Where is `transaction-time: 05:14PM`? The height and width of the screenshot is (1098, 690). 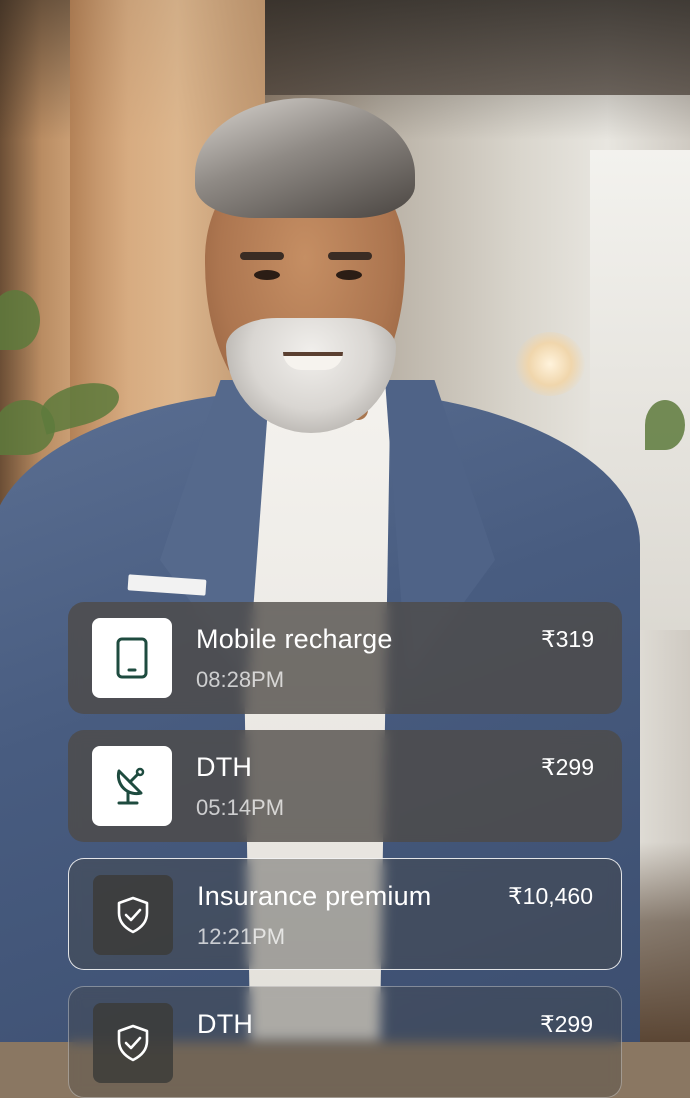
transaction-time: 05:14PM is located at coordinates (240, 807).